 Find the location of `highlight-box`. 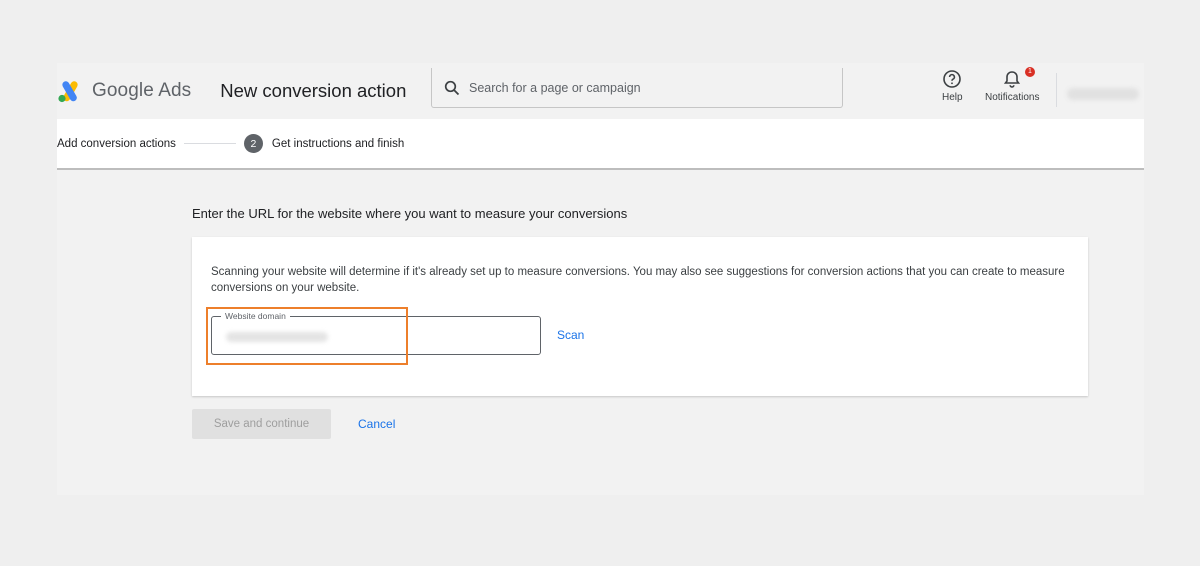

highlight-box is located at coordinates (307, 336).